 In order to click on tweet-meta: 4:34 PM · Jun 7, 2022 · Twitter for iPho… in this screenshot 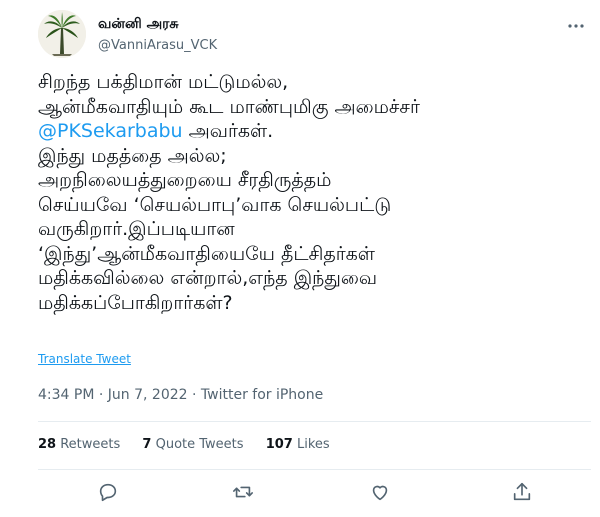, I will do `click(180, 395)`.